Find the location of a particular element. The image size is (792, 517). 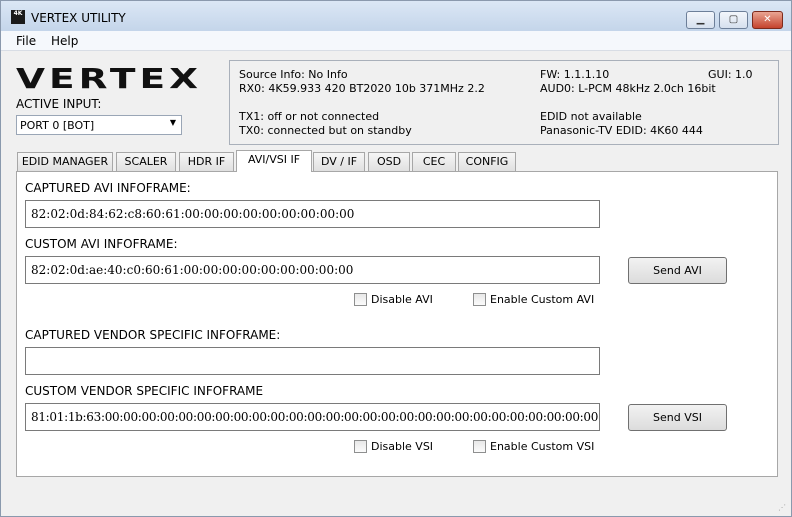

tab-osd: OSD is located at coordinates (389, 161).